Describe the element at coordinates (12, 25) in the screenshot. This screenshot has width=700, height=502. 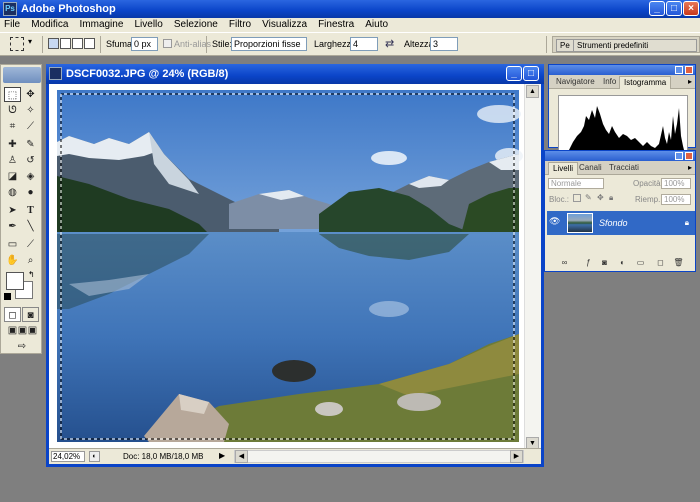
I see `menu-file: File` at that location.